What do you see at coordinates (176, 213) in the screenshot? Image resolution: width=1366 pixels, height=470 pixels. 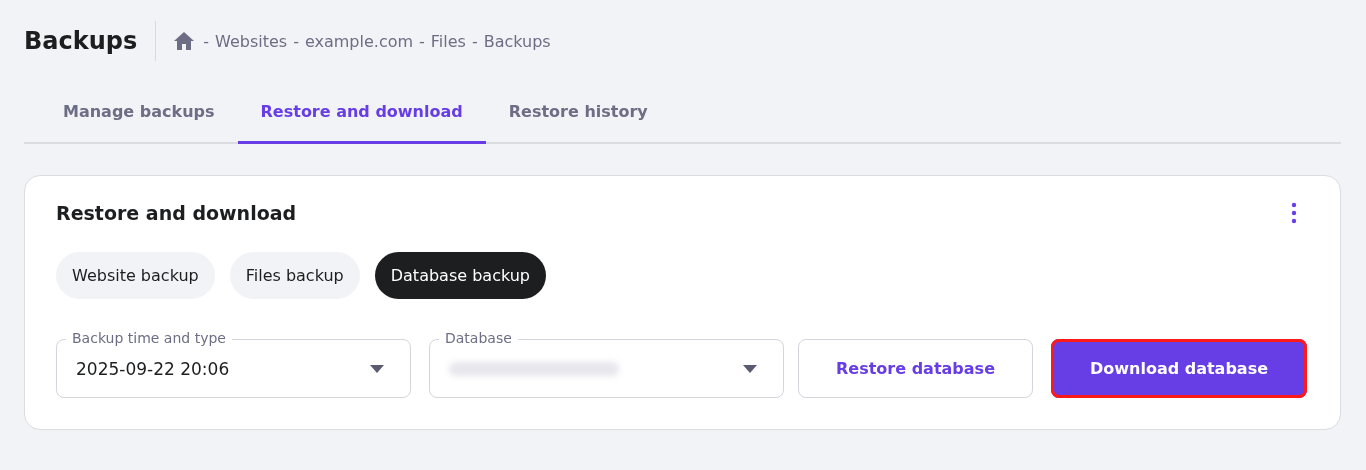 I see `card-title: Restore and download` at bounding box center [176, 213].